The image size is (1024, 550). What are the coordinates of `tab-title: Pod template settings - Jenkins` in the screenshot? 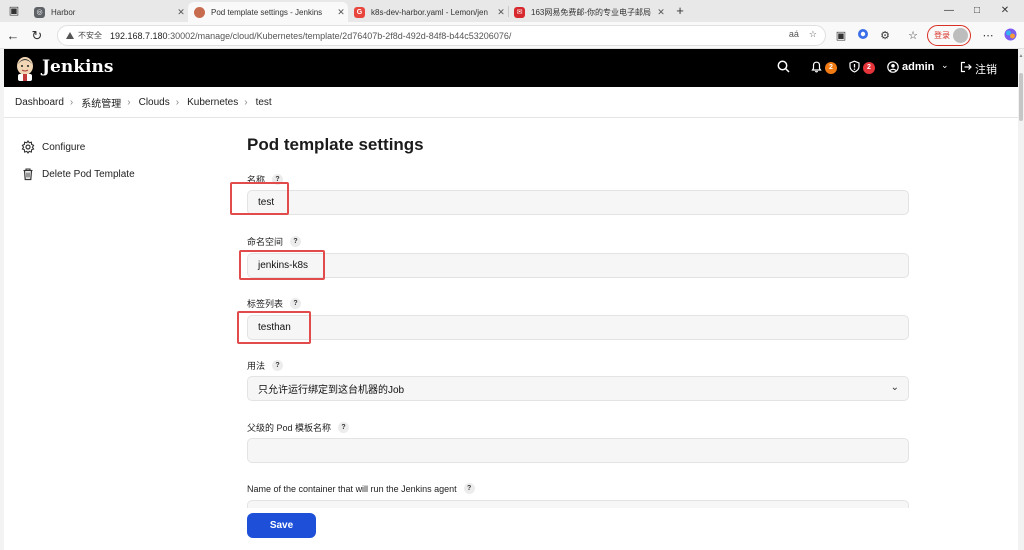 It's located at (267, 12).